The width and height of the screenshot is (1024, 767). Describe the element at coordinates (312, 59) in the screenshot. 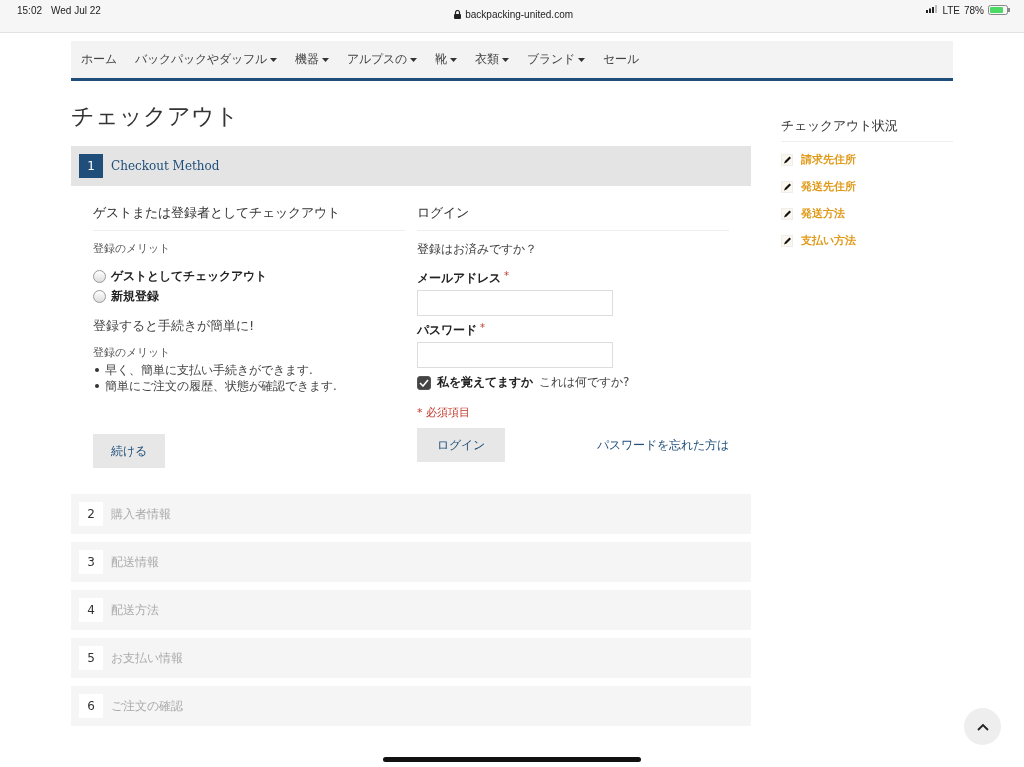

I see `nav-item: 機器` at that location.